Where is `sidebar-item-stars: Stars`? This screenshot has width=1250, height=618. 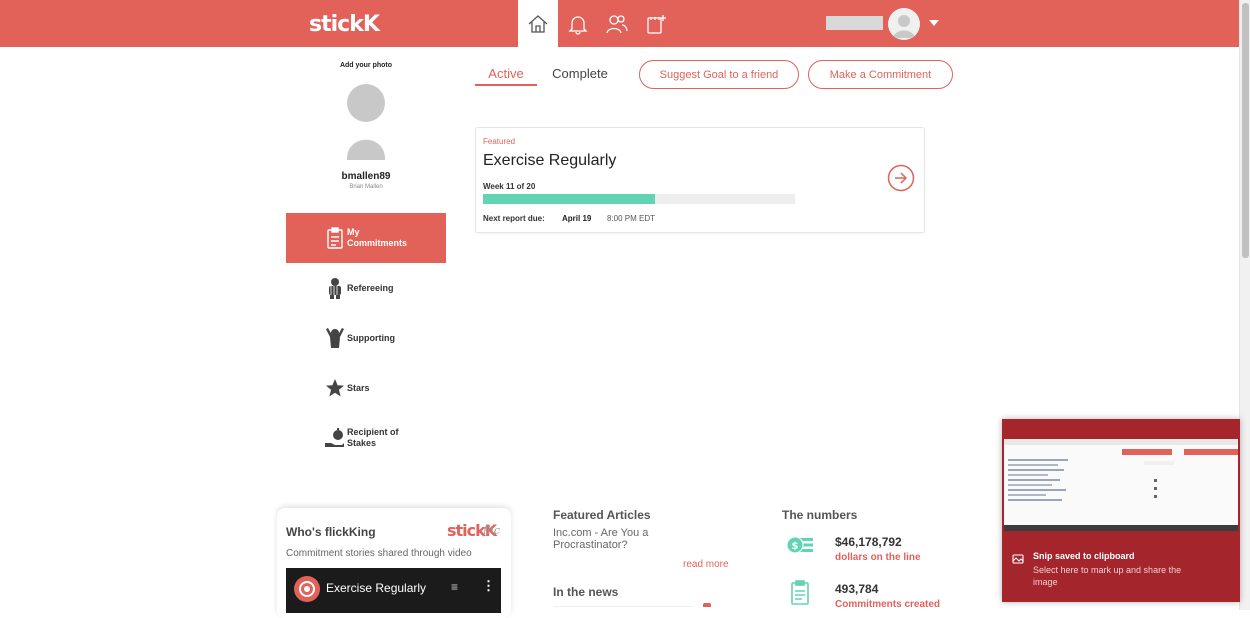
sidebar-item-stars: Stars is located at coordinates (366, 388).